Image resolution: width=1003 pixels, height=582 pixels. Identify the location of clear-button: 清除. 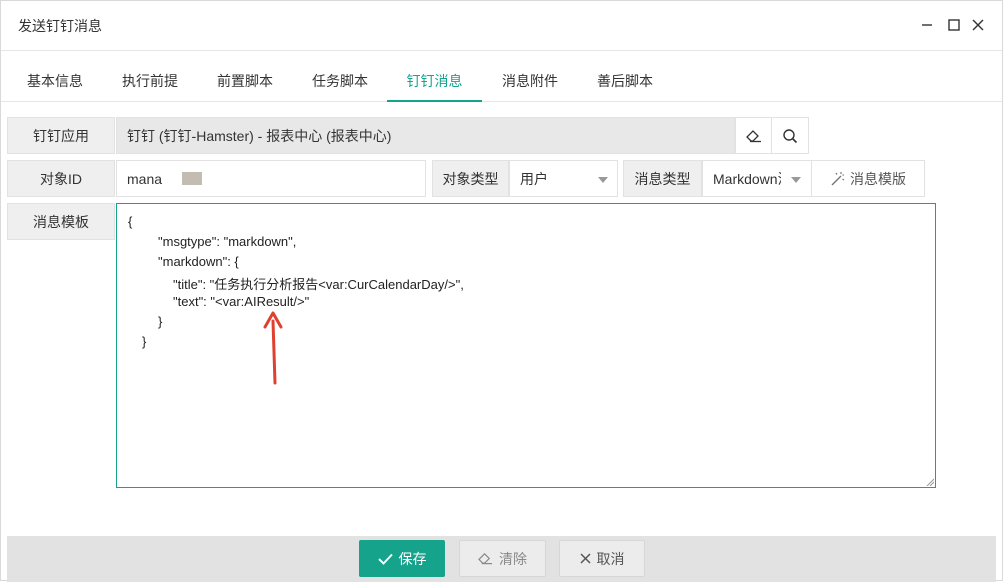
(502, 558).